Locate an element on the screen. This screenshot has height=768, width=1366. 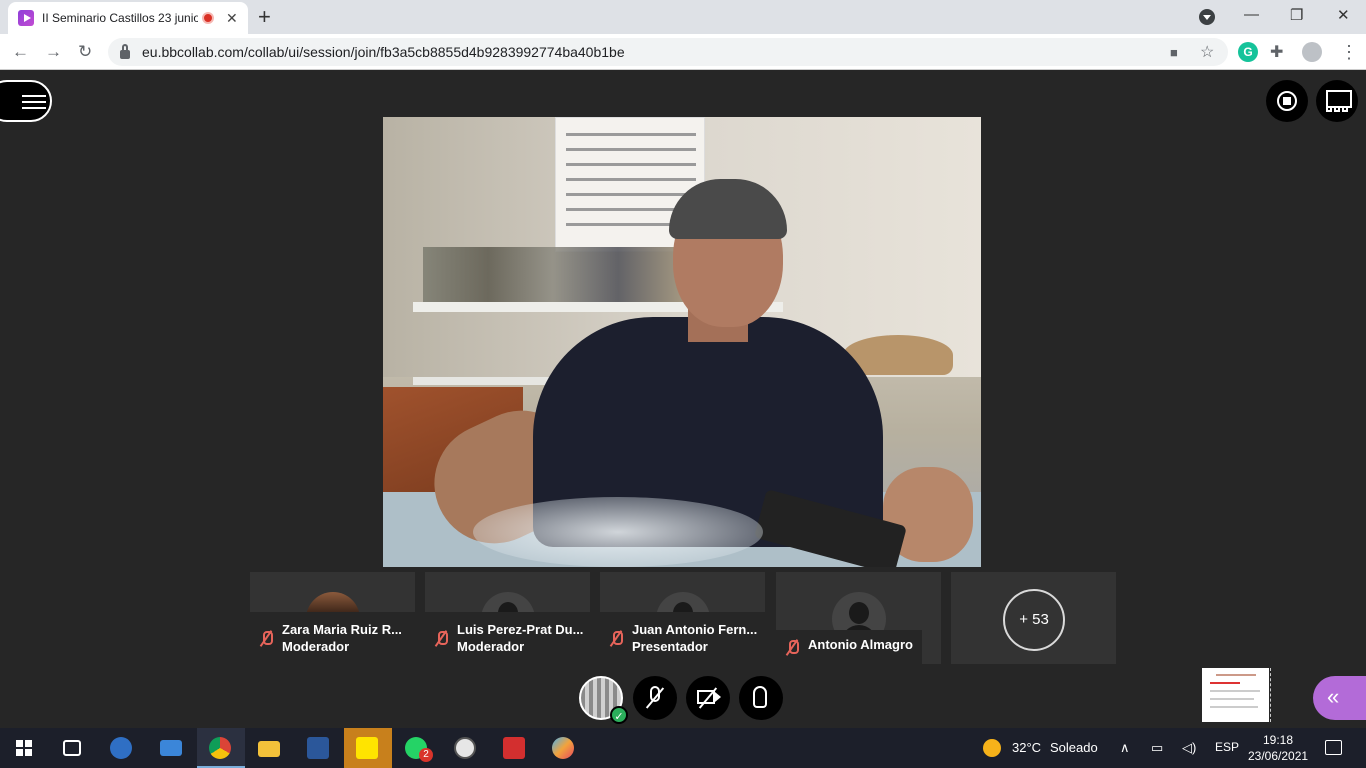
word-icon is located at coordinates (319, 748).